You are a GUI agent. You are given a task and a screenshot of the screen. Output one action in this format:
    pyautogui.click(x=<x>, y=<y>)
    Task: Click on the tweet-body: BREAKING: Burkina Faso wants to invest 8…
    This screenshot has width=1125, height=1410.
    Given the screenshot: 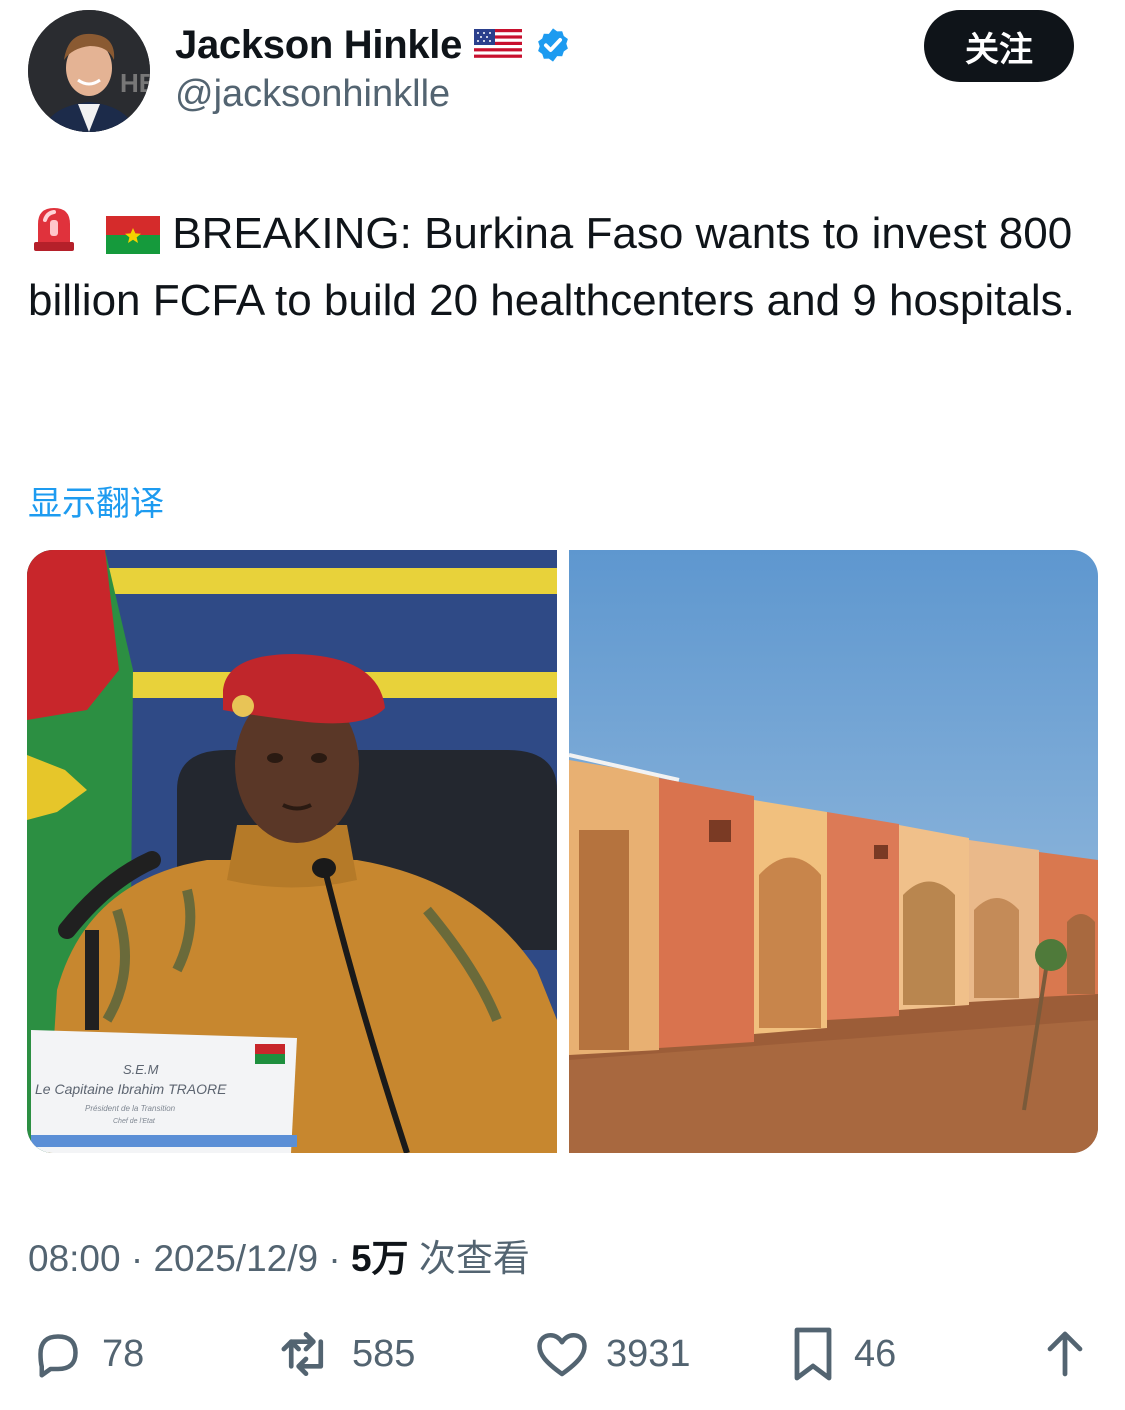 What is the action you would take?
    pyautogui.click(x=563, y=267)
    